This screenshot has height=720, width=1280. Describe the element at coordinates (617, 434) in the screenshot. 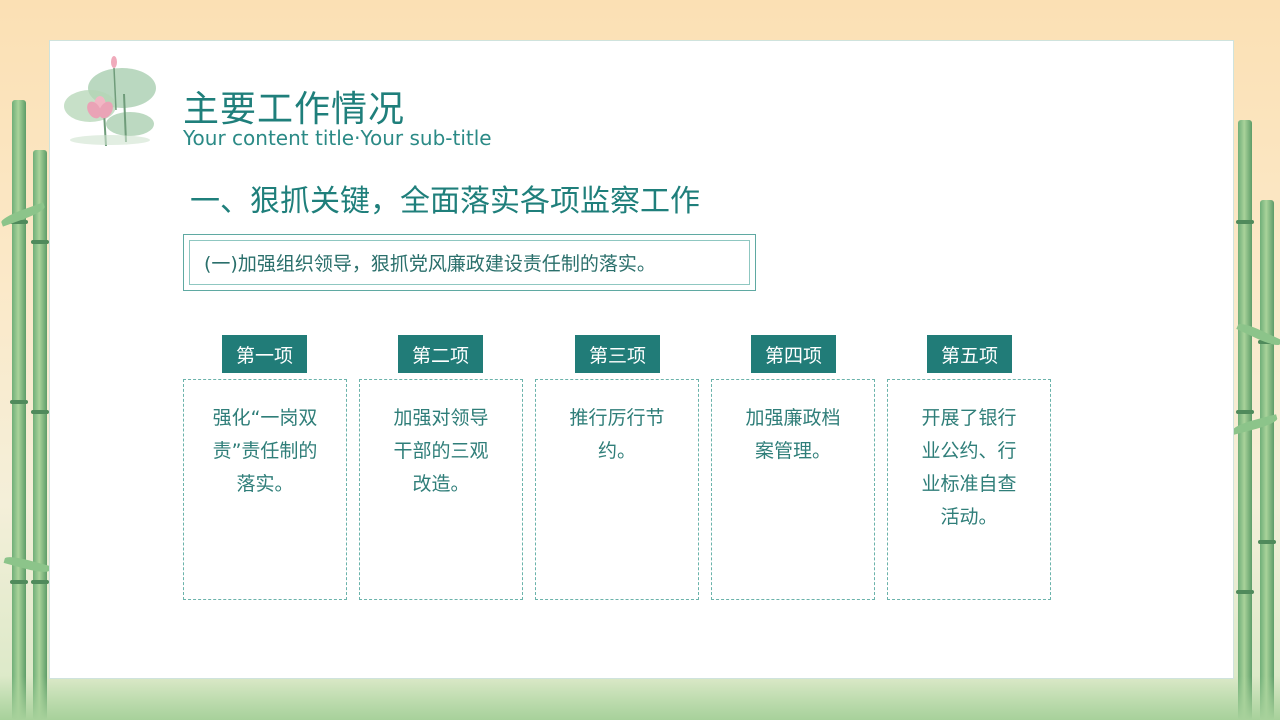

I see `item-text-3: 推行厉行节约。` at that location.